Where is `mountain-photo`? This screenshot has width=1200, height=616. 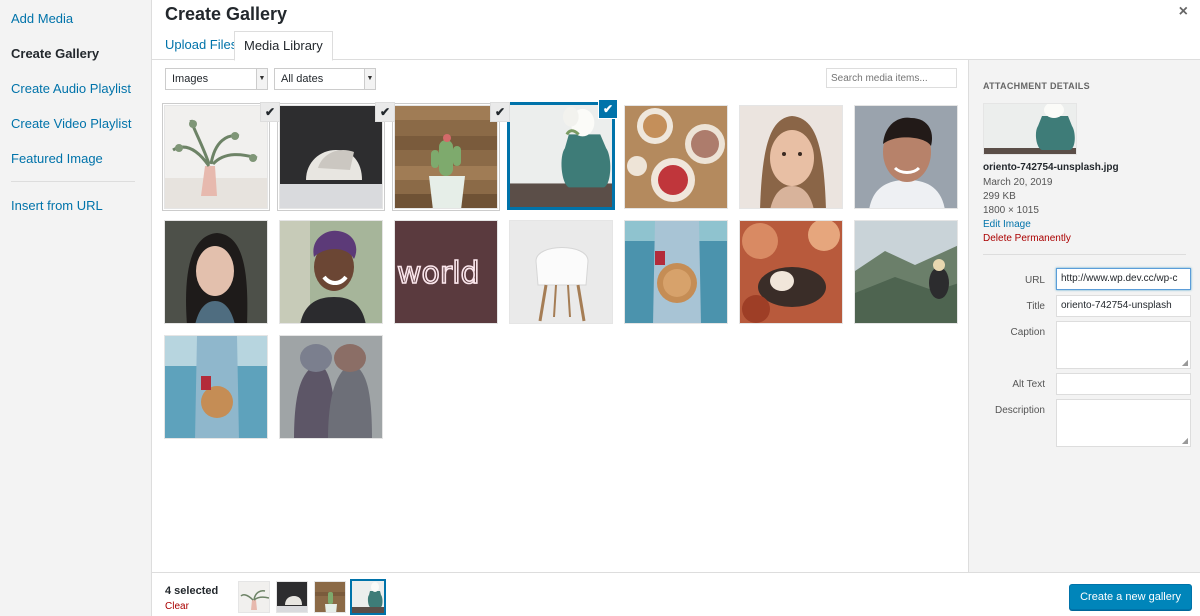 mountain-photo is located at coordinates (906, 272).